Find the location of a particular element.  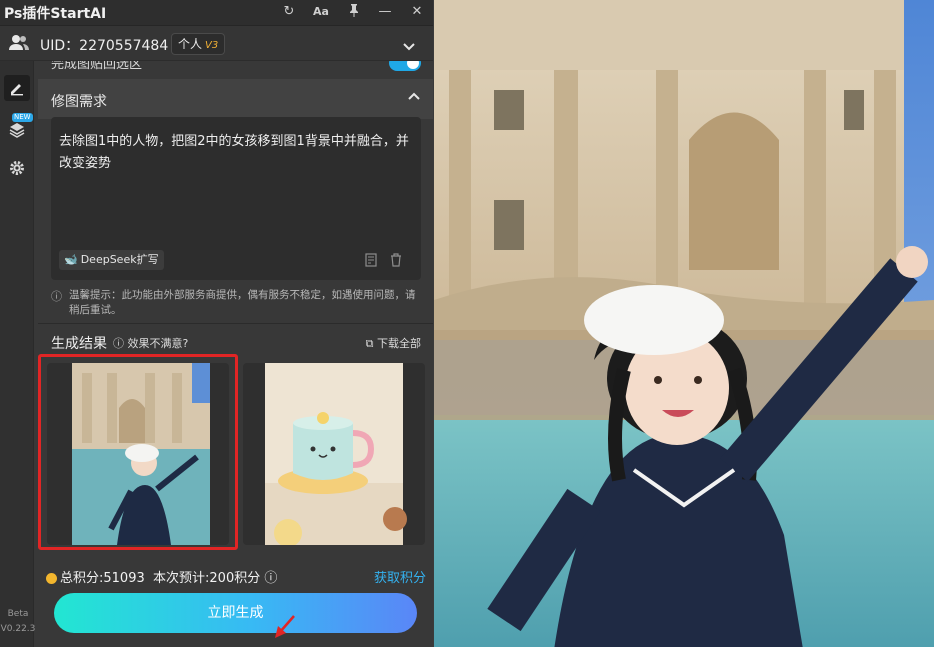

points-bar: 总积分:51093 本次预计:200积分 ⓘ 获取积分 is located at coordinates (236, 576).